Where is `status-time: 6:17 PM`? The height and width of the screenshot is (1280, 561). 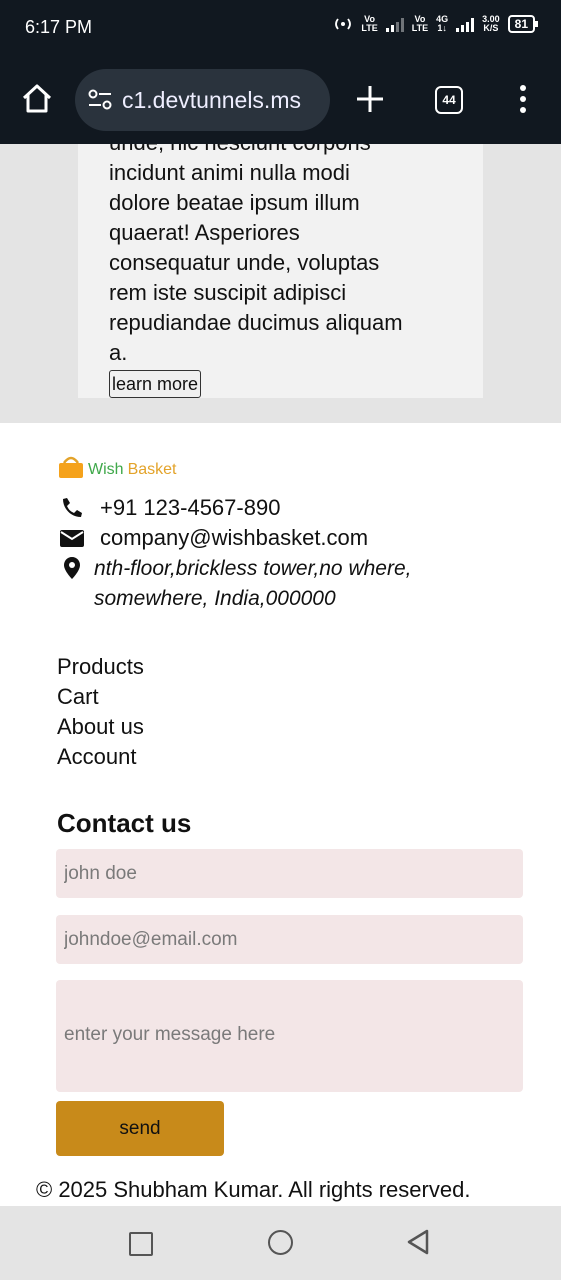
status-time: 6:17 PM is located at coordinates (59, 27).